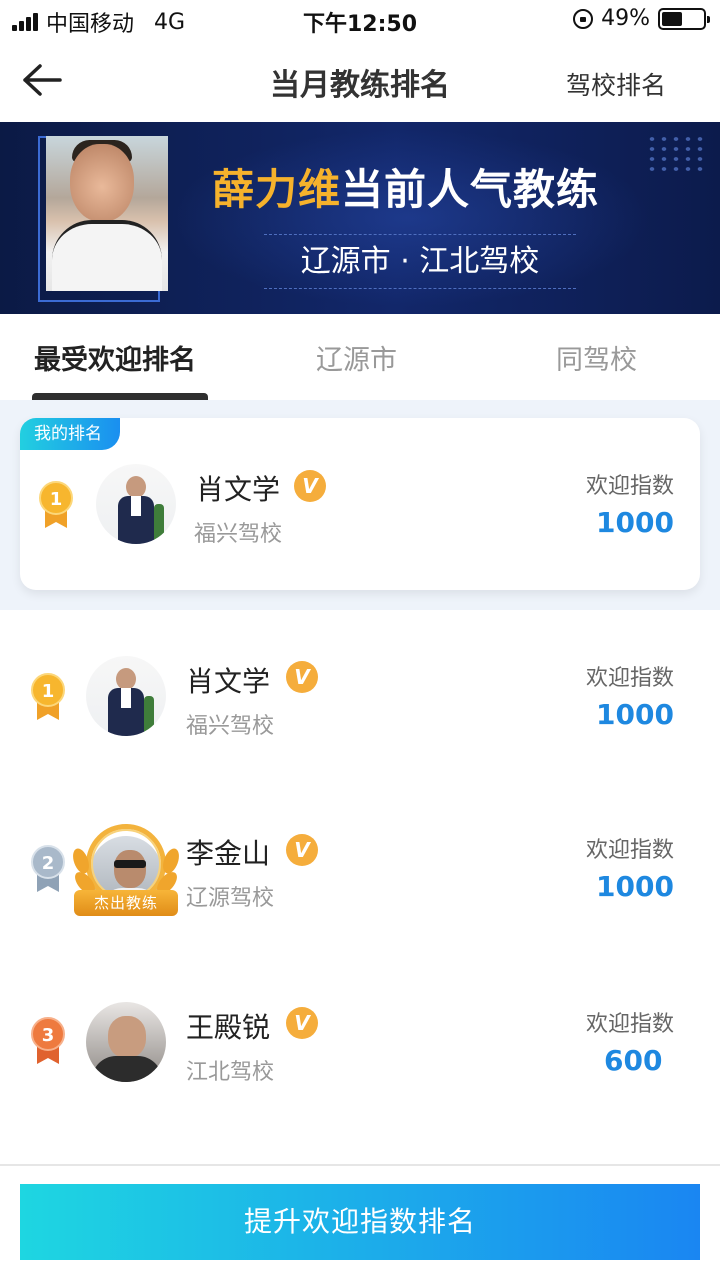 The width and height of the screenshot is (720, 1280). What do you see at coordinates (277, 189) in the screenshot?
I see `top-coach-name: 薛力维` at bounding box center [277, 189].